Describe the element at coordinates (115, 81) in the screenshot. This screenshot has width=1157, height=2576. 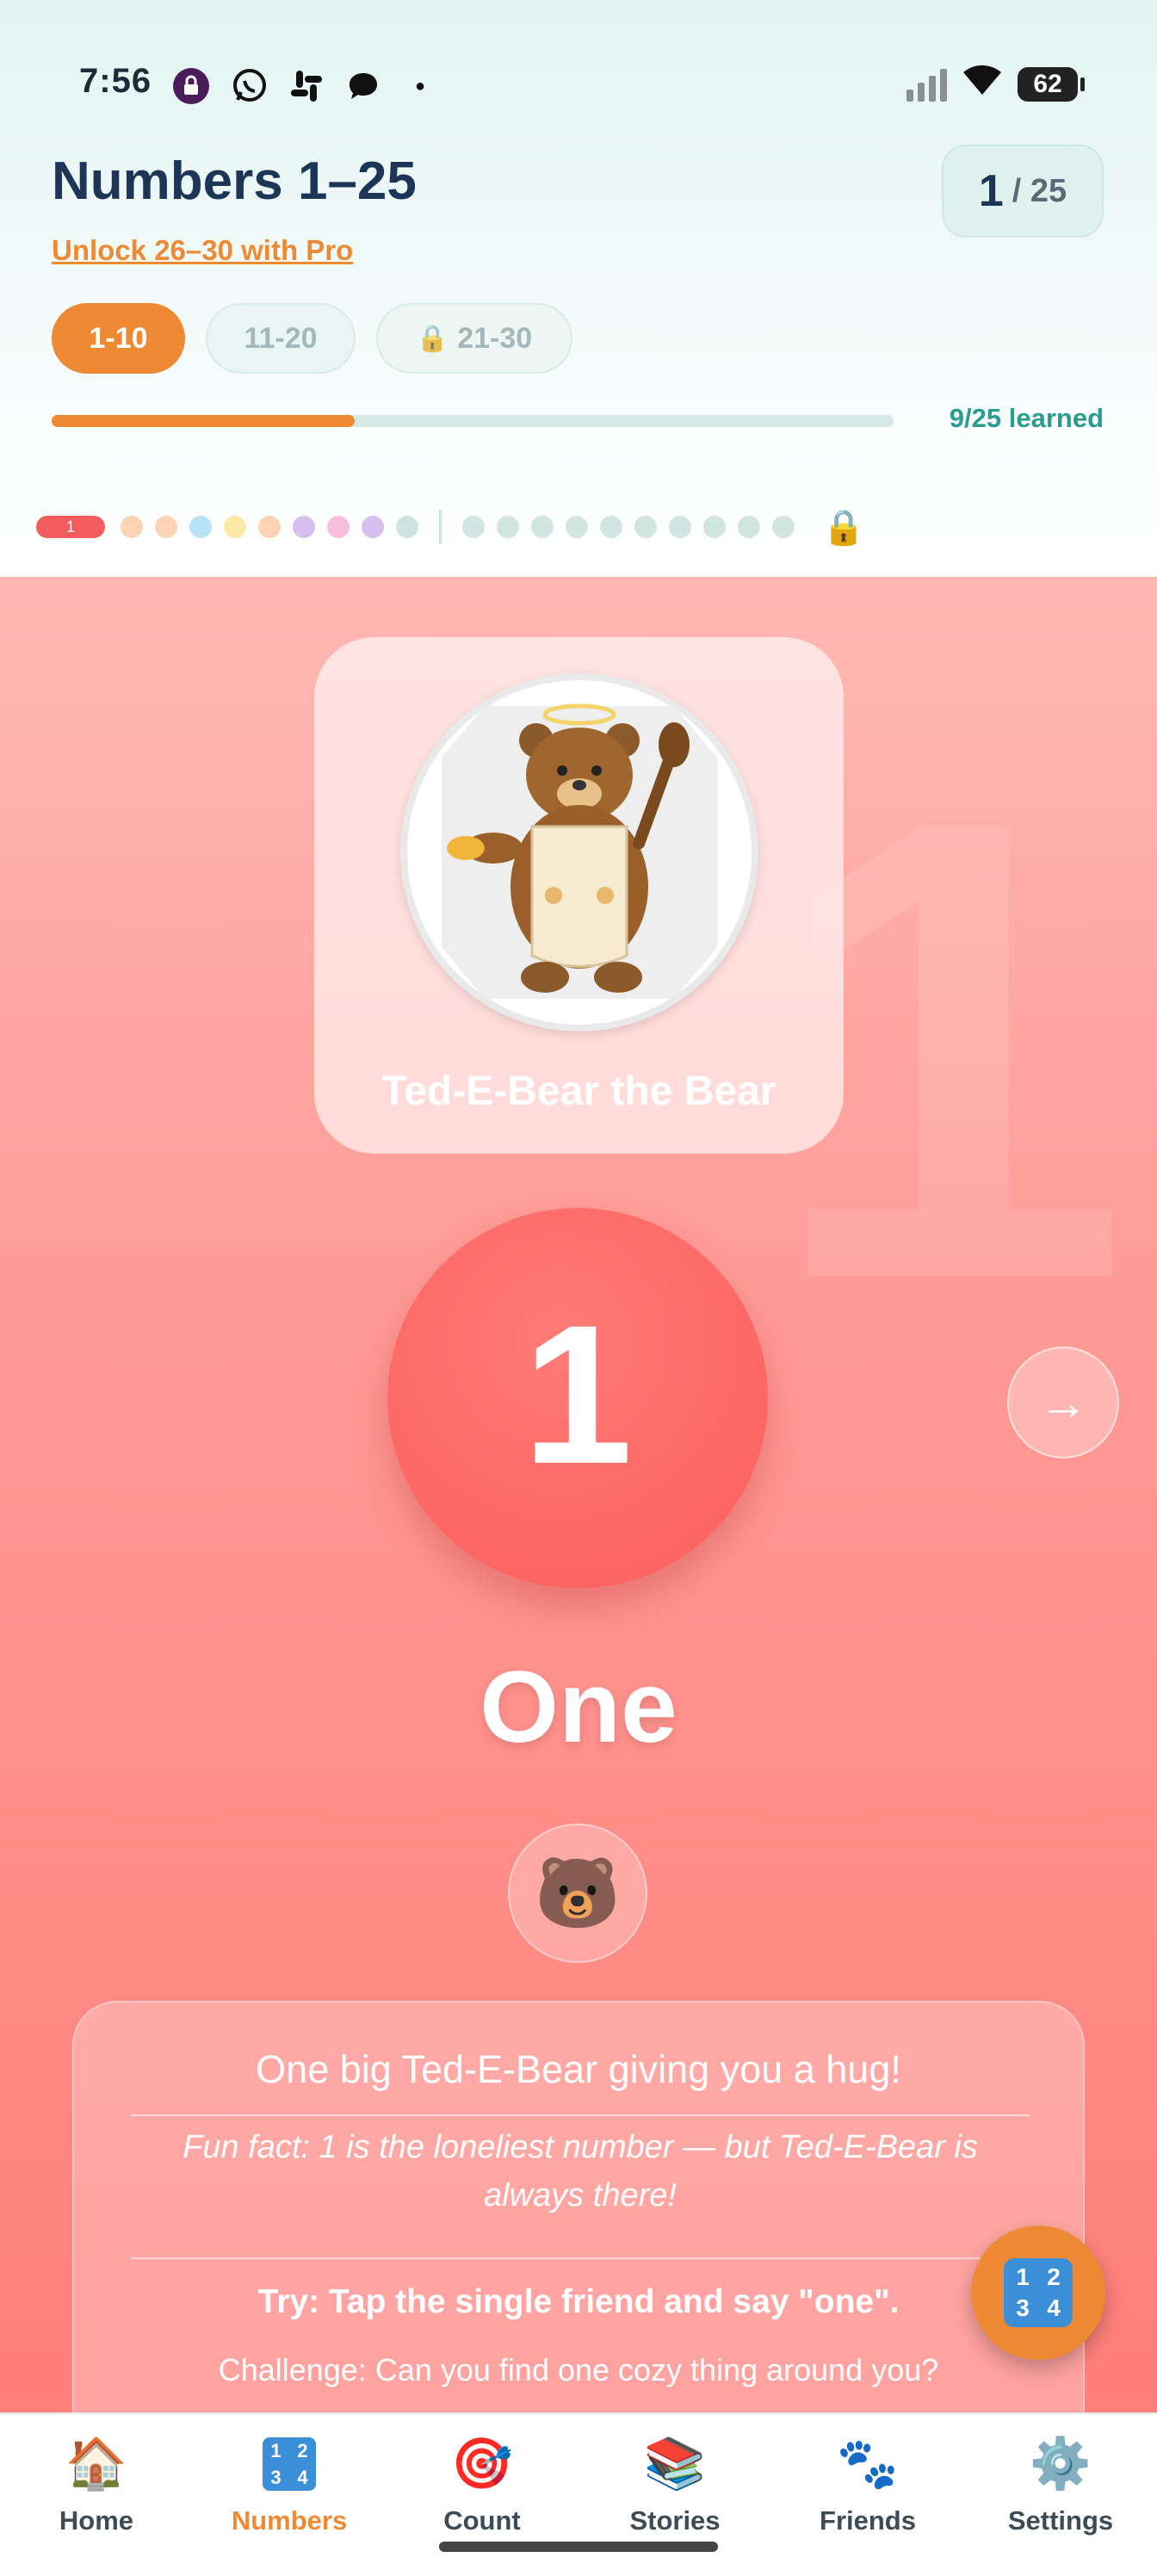
I see `status-time: 7:56` at that location.